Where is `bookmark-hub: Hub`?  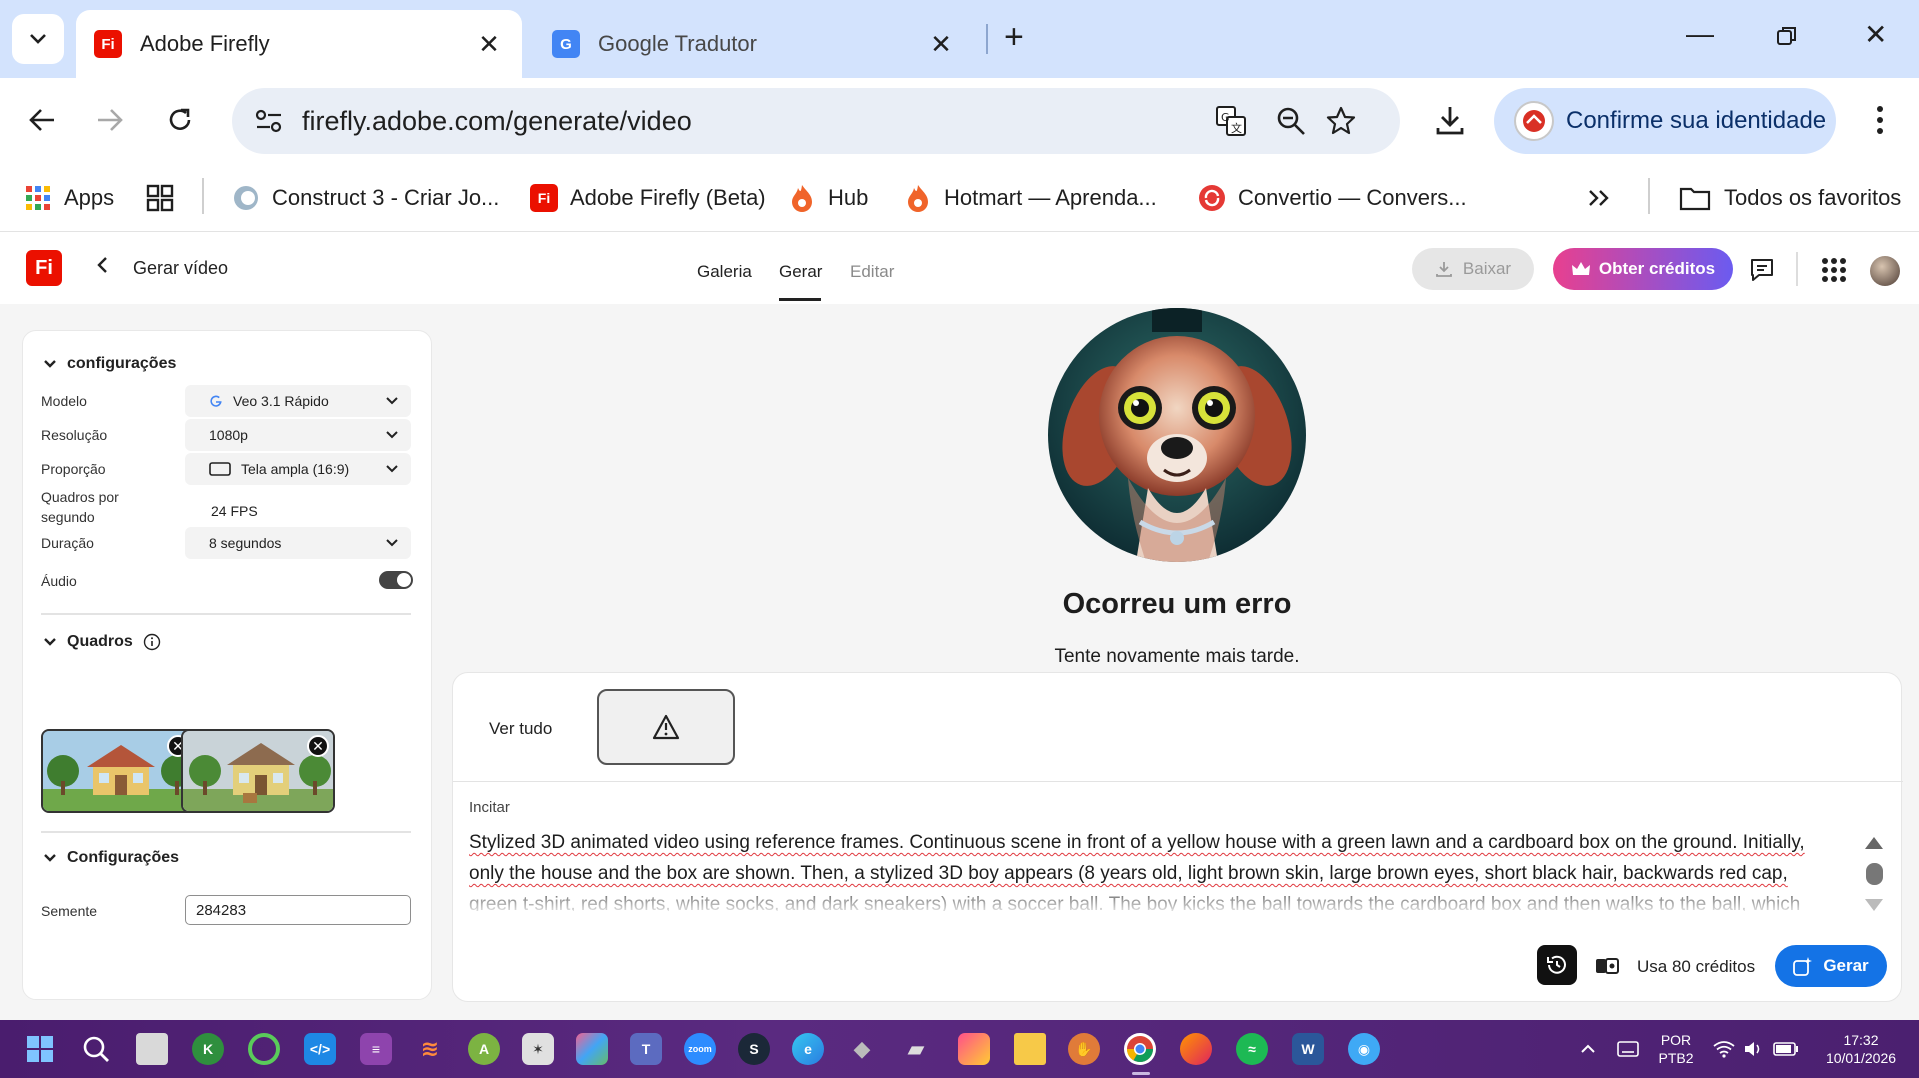 bookmark-hub: Hub is located at coordinates (828, 198).